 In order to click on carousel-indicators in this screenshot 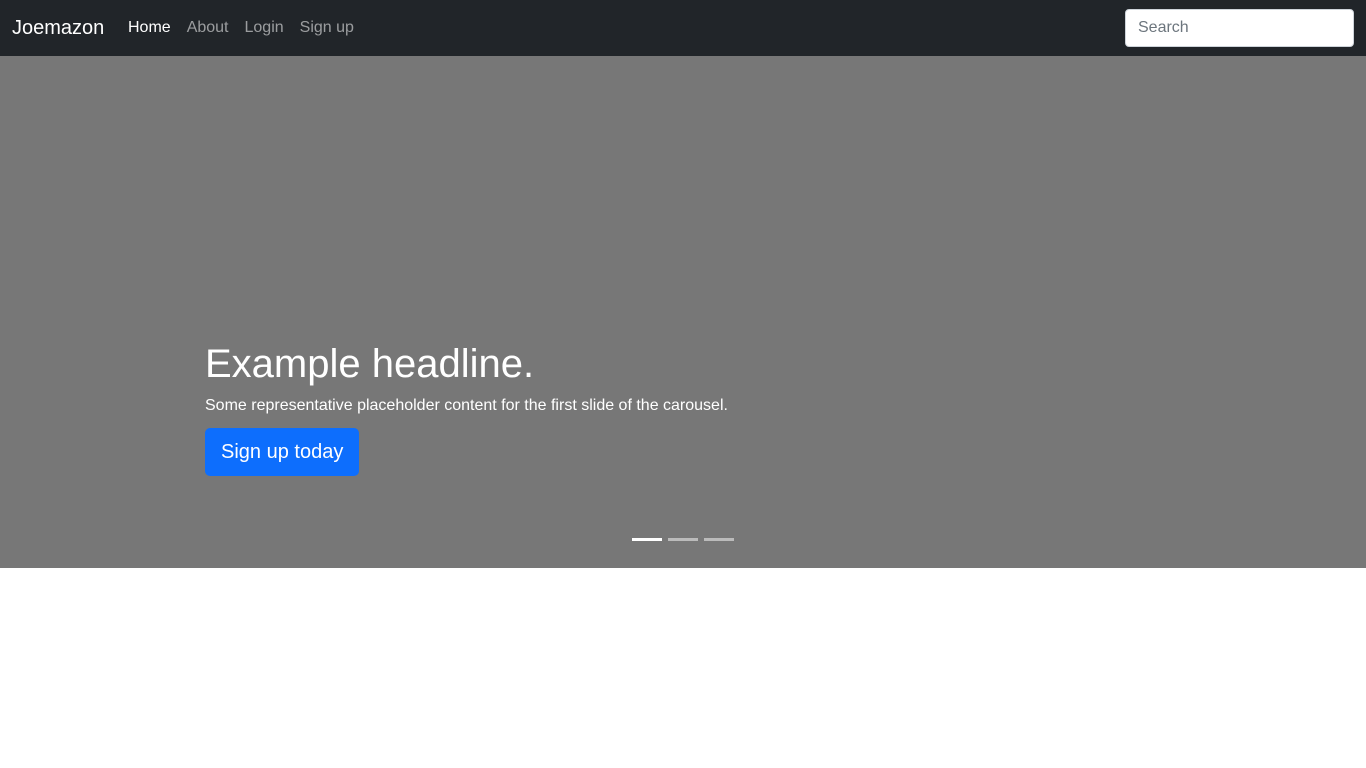, I will do `click(683, 539)`.